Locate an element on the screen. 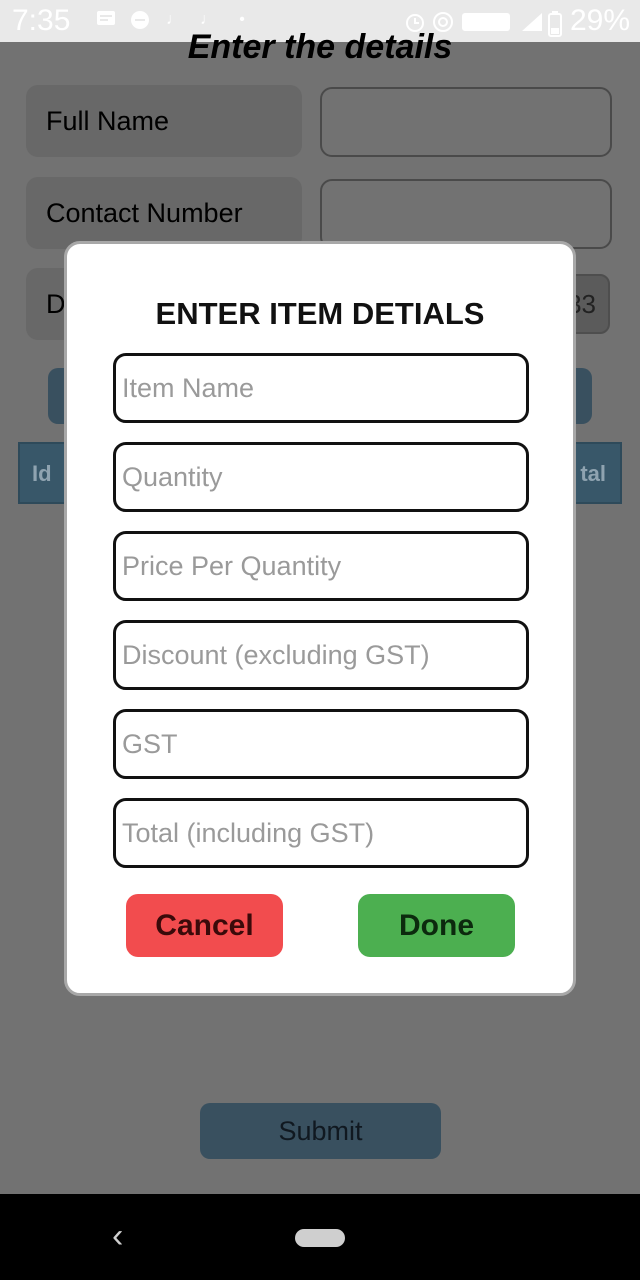  cancel-button: Cancel is located at coordinates (204, 925).